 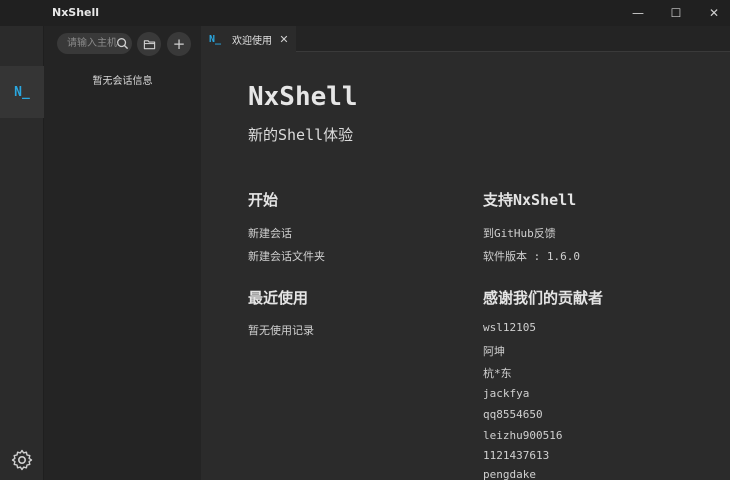 What do you see at coordinates (22, 460) in the screenshot?
I see `settings-gear-icon` at bounding box center [22, 460].